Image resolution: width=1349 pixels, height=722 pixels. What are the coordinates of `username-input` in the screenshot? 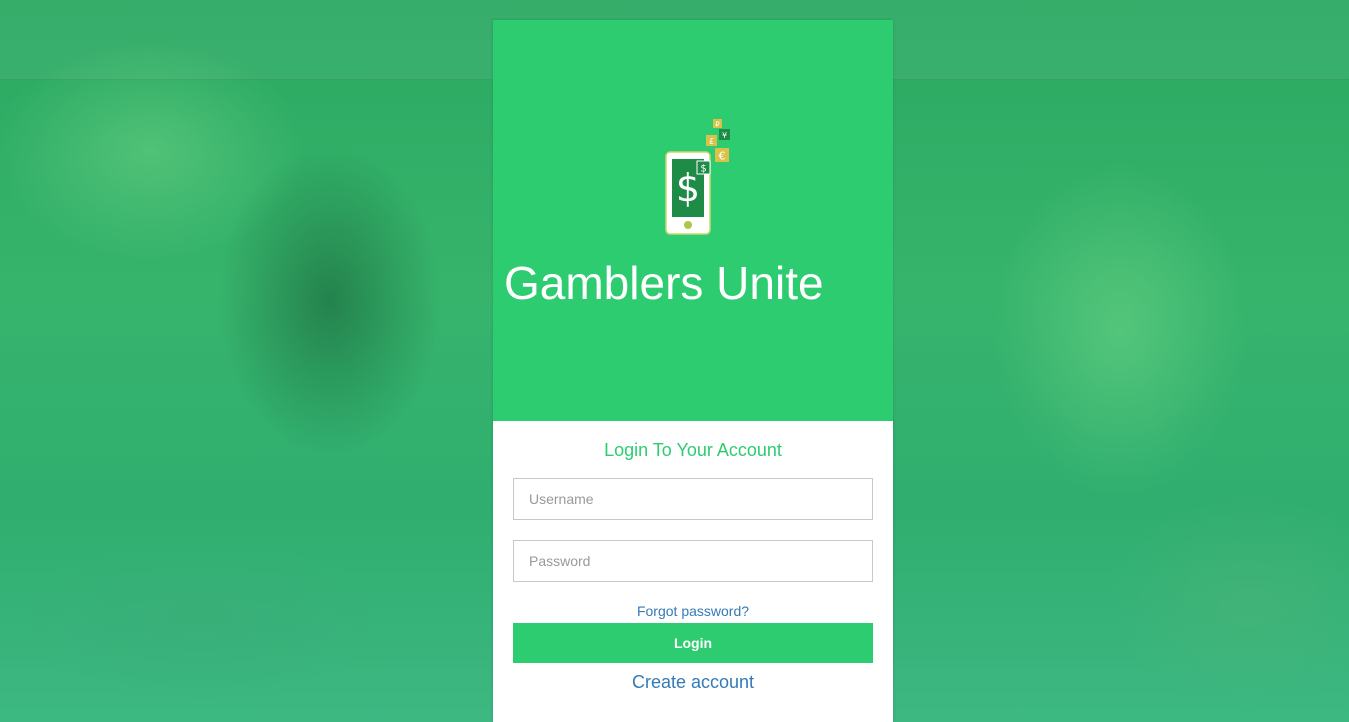 It's located at (693, 499).